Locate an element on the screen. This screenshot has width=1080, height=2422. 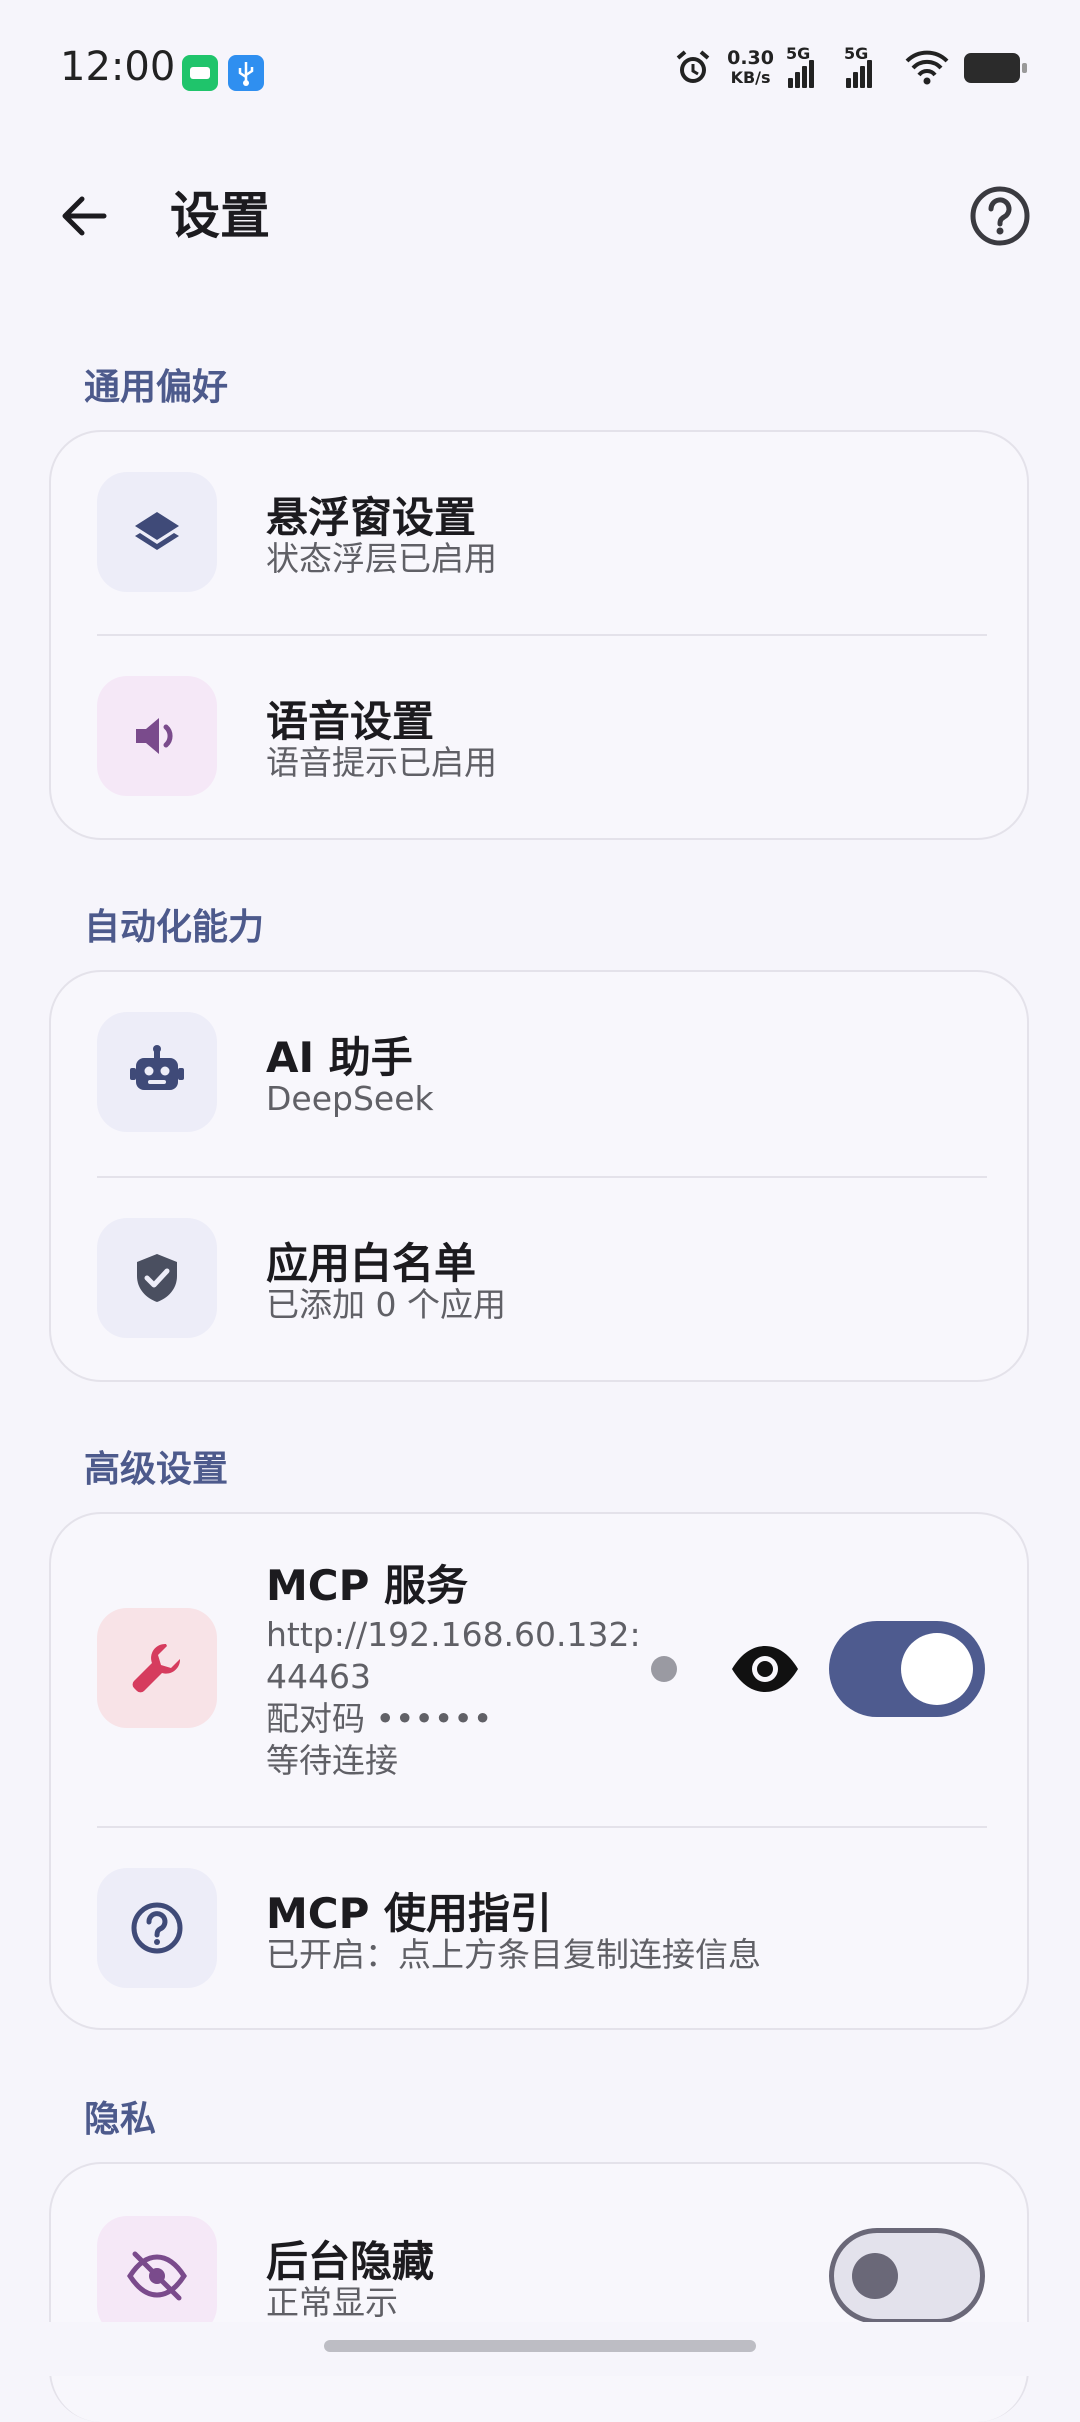
back-button is located at coordinates (84, 216).